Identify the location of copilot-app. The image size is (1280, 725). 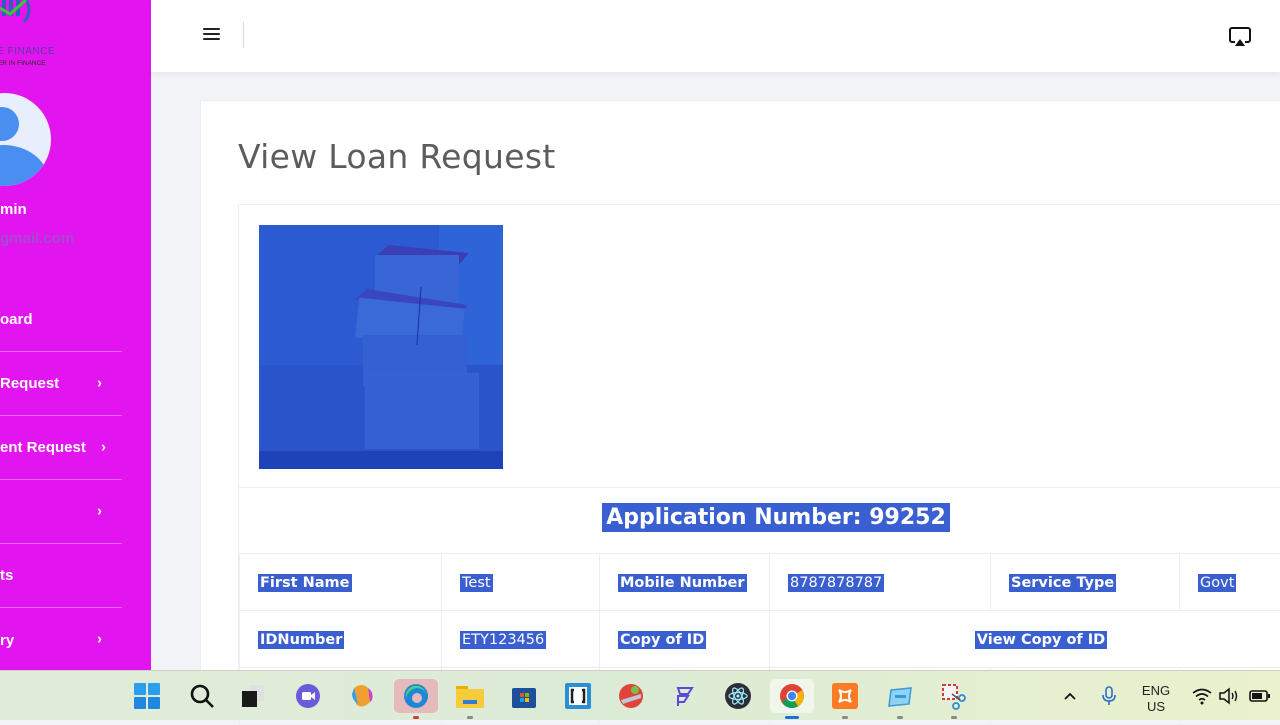
(362, 696).